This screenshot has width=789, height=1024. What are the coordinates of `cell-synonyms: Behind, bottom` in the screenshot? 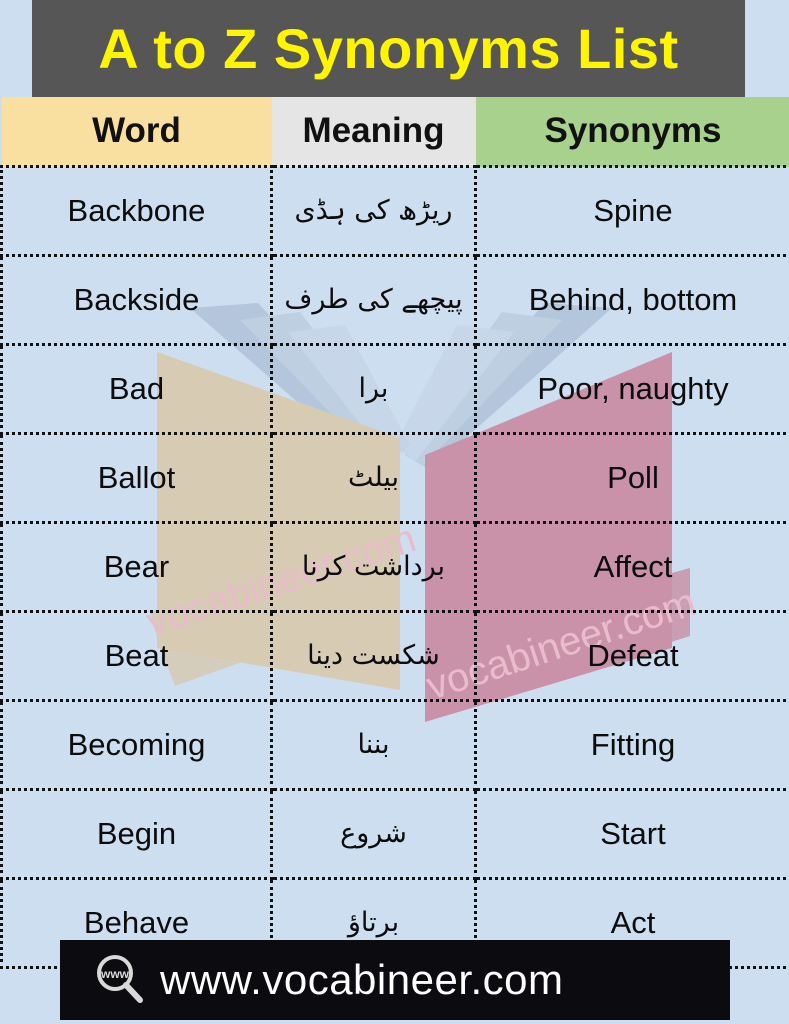 It's located at (631, 300).